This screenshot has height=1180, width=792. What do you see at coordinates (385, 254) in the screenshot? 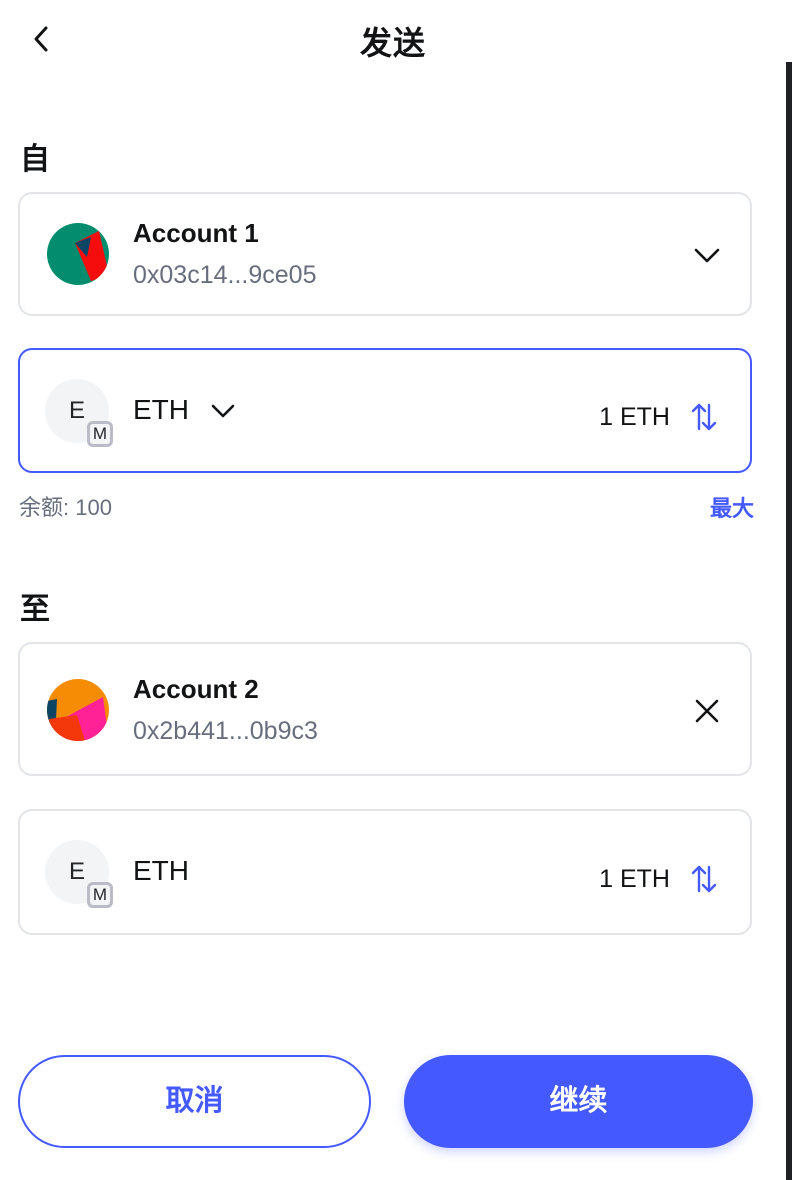
I see `from-account-picker: Account 1 0x03c14...9ce05` at bounding box center [385, 254].